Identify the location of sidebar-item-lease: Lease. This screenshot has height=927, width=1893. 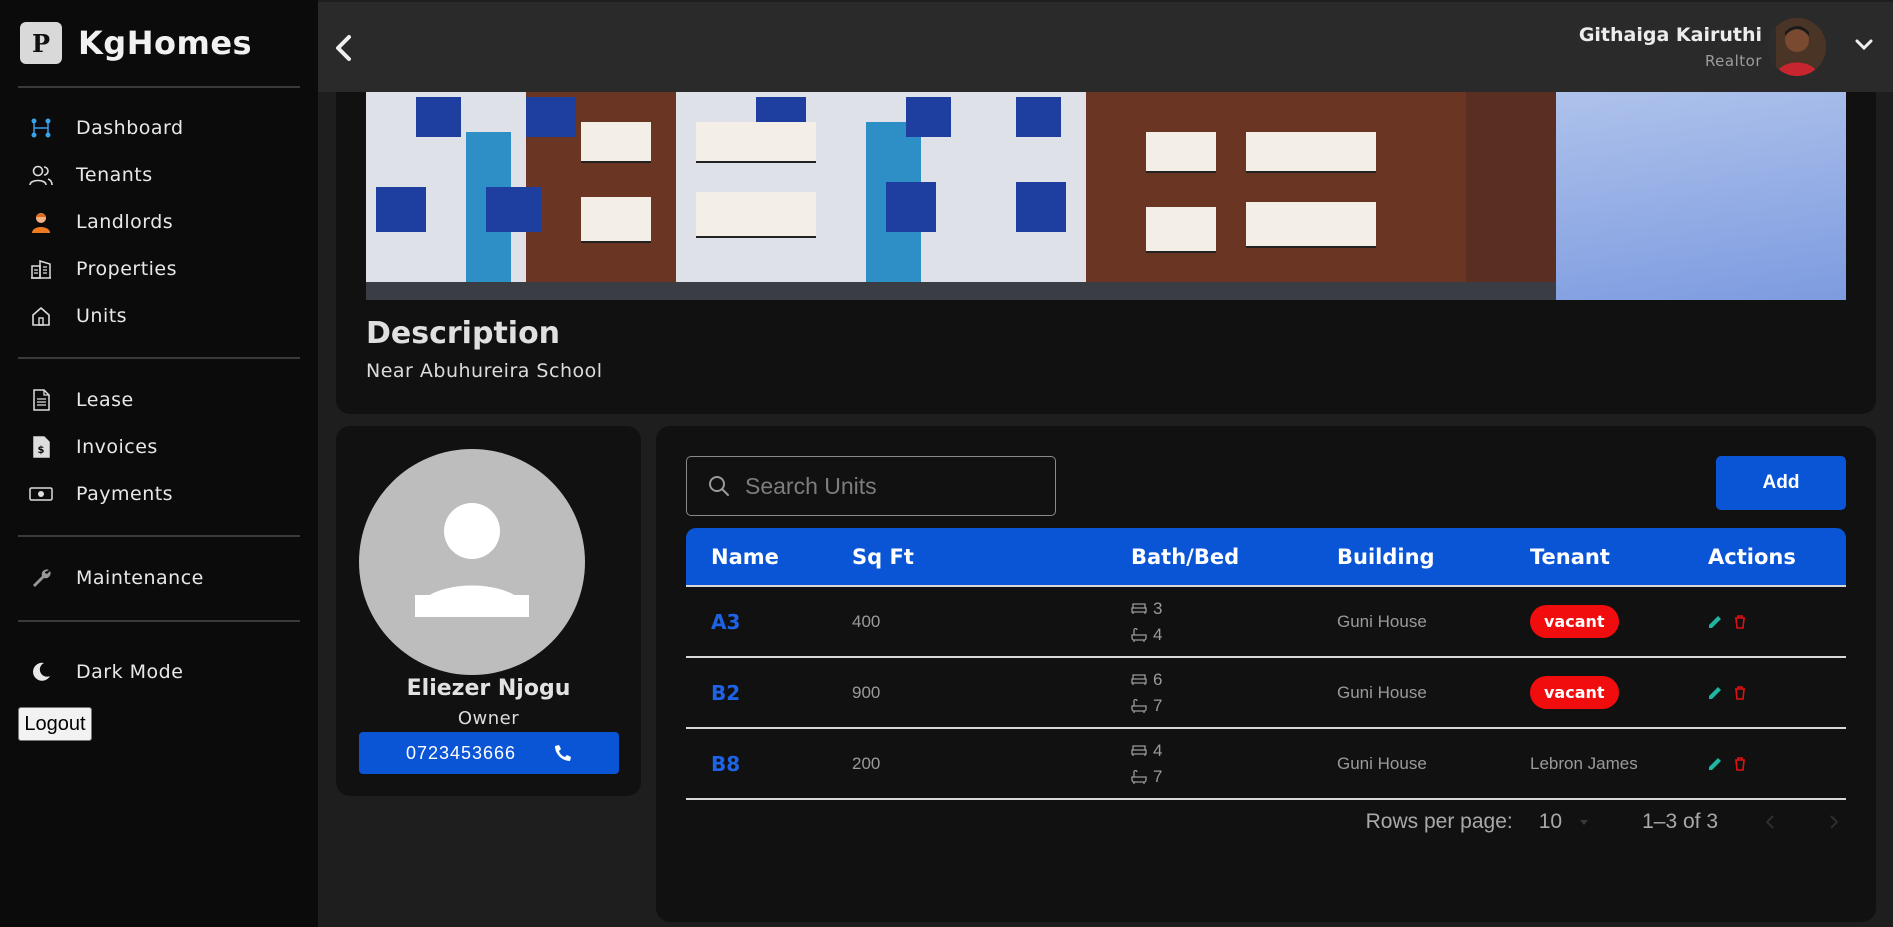
(81, 400).